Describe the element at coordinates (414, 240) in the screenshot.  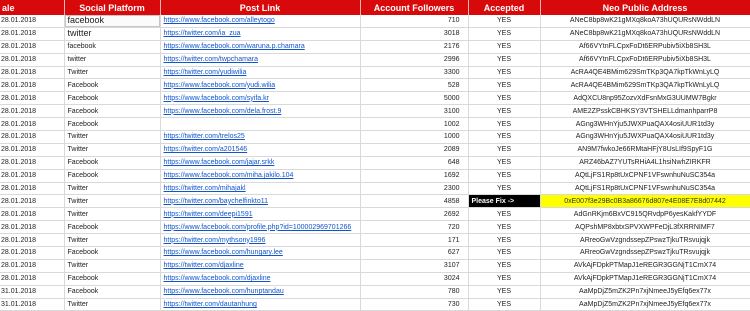
I see `followers-cell: 171` at that location.